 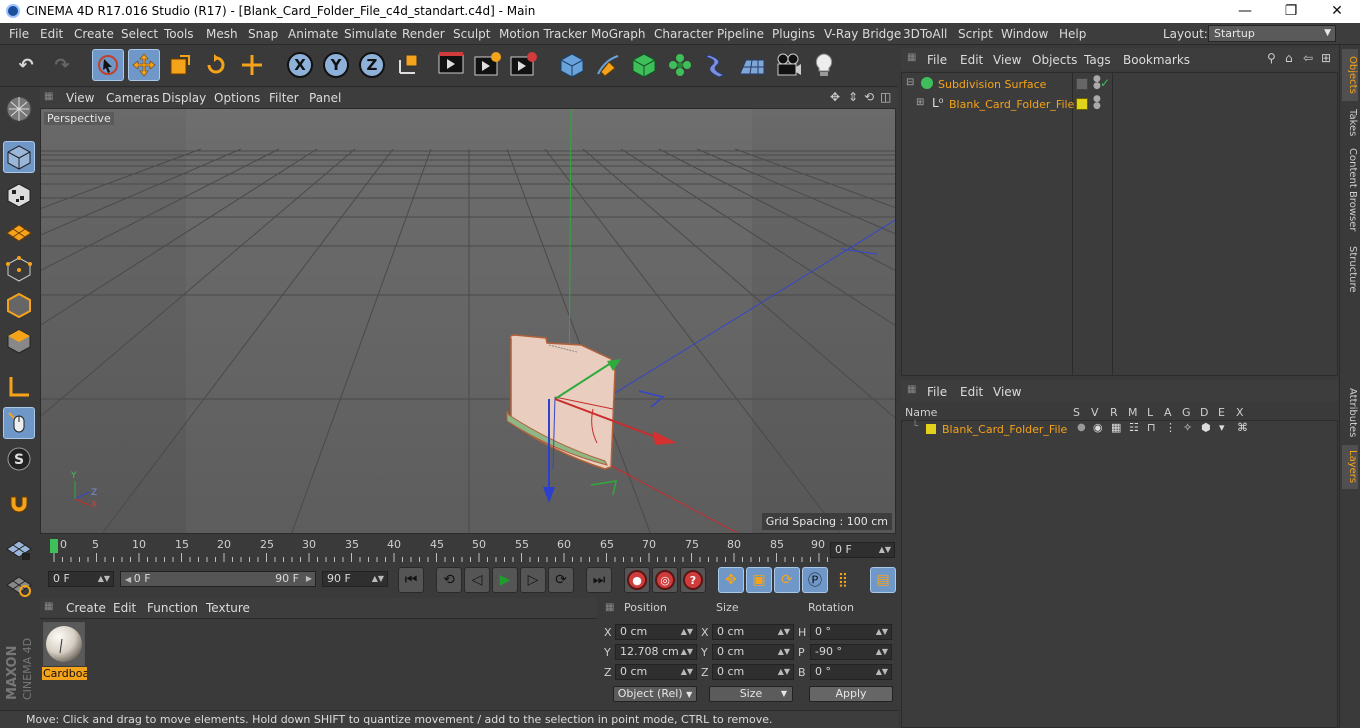 What do you see at coordinates (1272, 33) in the screenshot?
I see `layout-dropdown: Startup ▼` at bounding box center [1272, 33].